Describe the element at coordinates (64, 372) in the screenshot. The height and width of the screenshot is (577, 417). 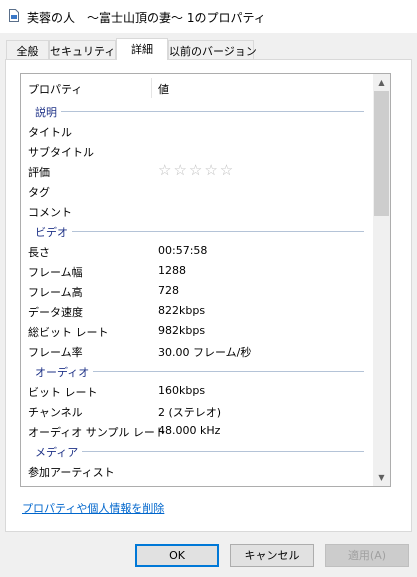
I see `group-label: オーディオ` at that location.